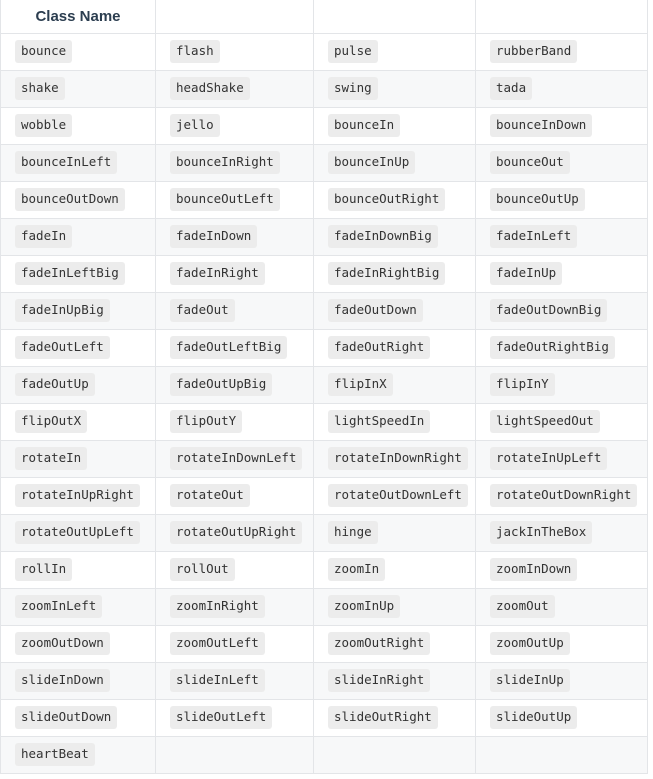 Image resolution: width=653 pixels, height=779 pixels. Describe the element at coordinates (66, 717) in the screenshot. I see `class-name-code-chip: slideOutDown` at that location.